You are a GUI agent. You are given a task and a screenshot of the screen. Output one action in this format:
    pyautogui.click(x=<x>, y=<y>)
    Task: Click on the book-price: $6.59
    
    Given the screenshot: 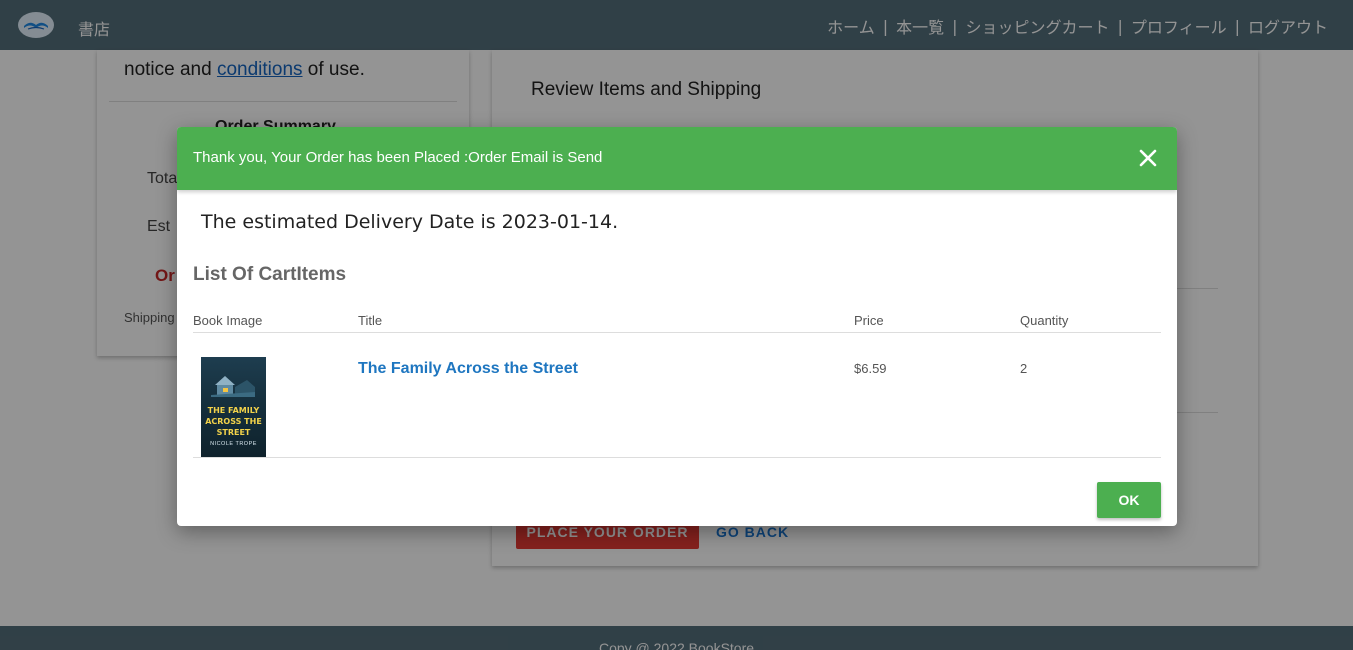 What is the action you would take?
    pyautogui.click(x=870, y=368)
    